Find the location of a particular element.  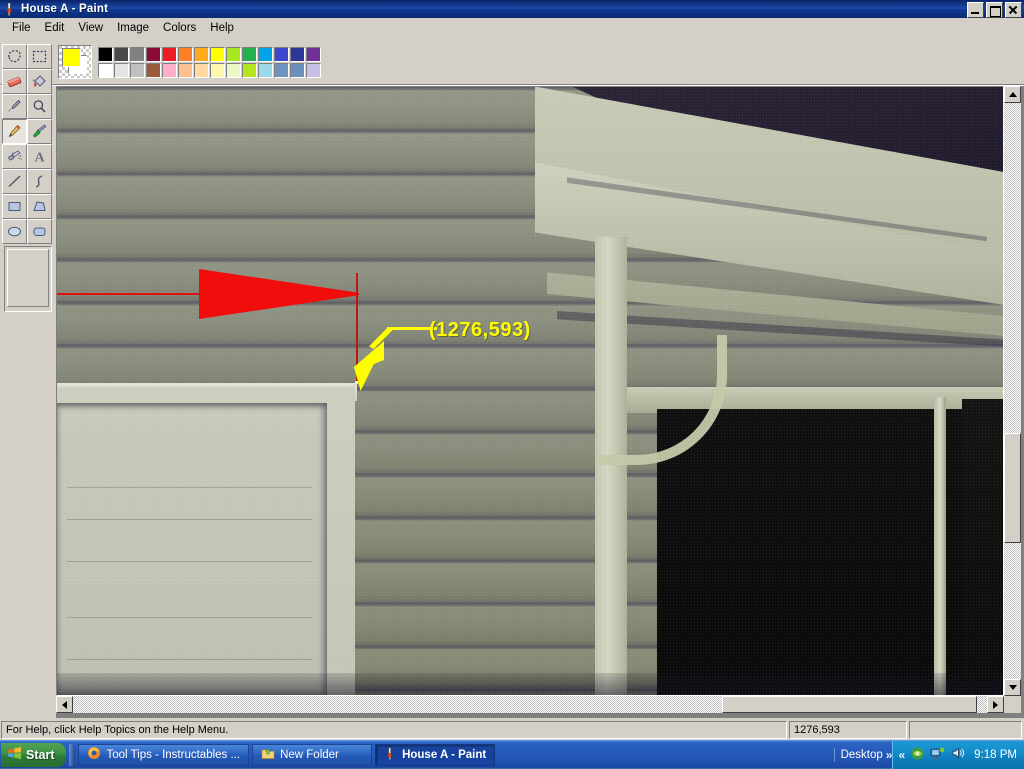

scroll-left-button is located at coordinates (64, 704).